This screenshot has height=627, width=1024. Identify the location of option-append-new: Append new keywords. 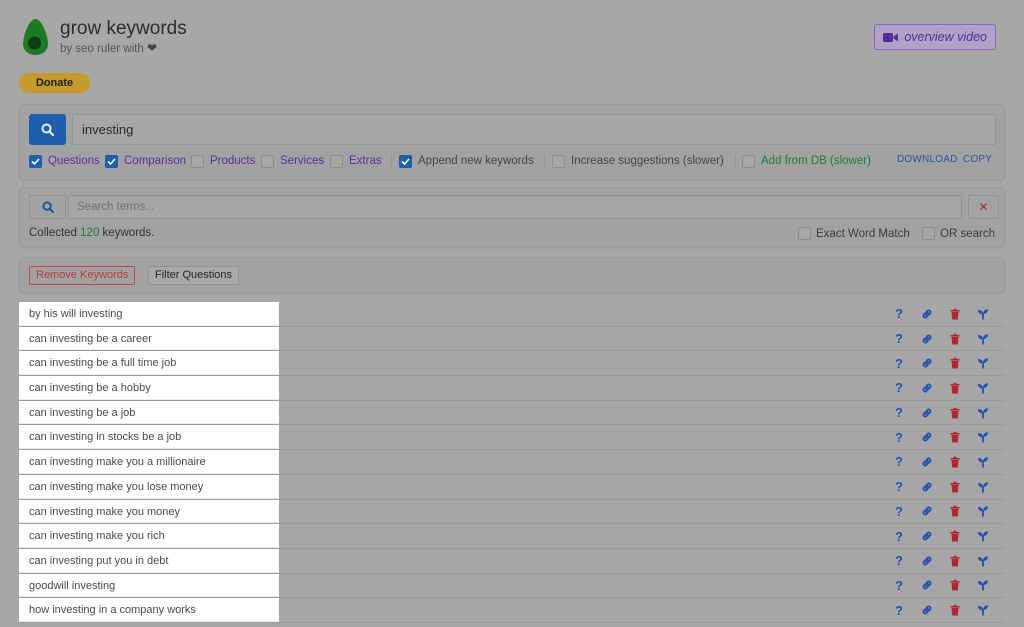
(466, 161).